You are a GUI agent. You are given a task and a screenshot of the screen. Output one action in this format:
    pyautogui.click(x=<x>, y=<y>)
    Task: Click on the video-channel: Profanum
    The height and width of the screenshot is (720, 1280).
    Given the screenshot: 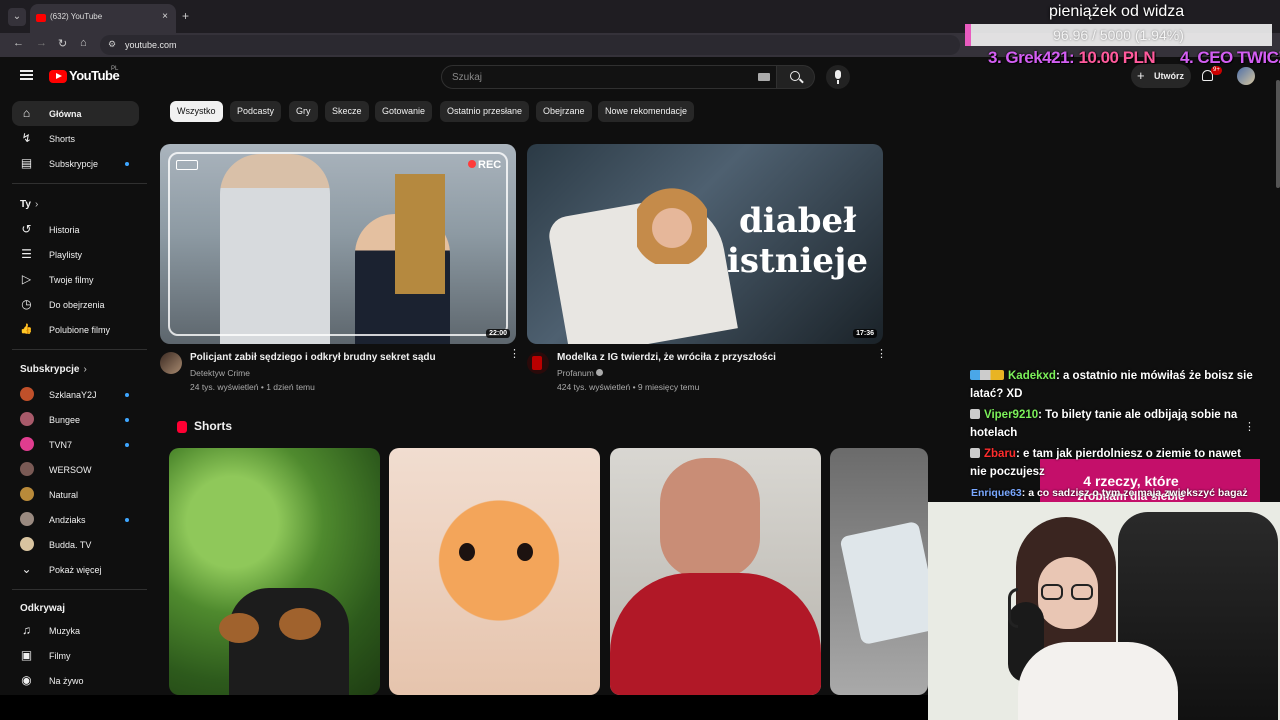 What is the action you would take?
    pyautogui.click(x=580, y=373)
    